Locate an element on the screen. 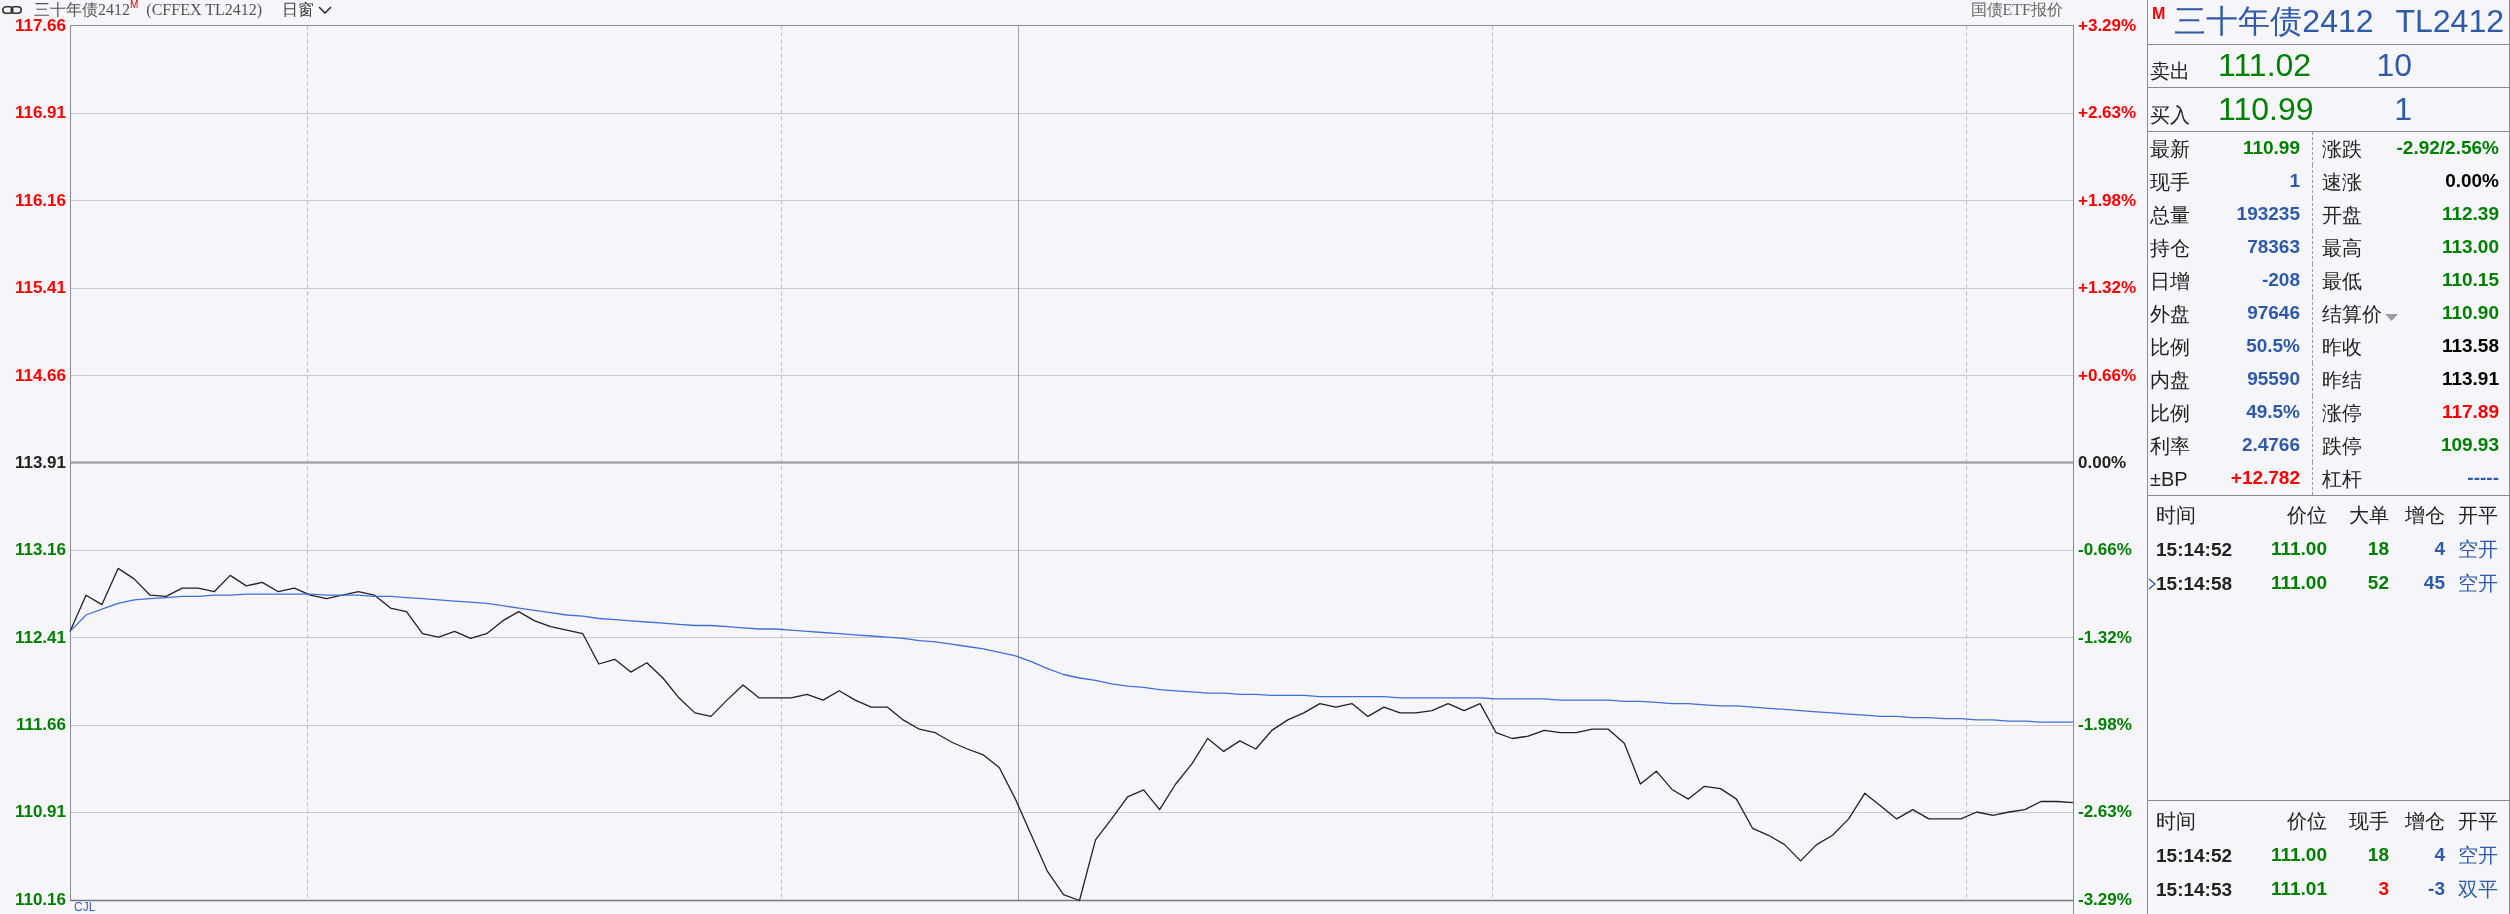 The height and width of the screenshot is (914, 2510). chart-title: 三十年债2412$^{M}$ is located at coordinates (86, 10).